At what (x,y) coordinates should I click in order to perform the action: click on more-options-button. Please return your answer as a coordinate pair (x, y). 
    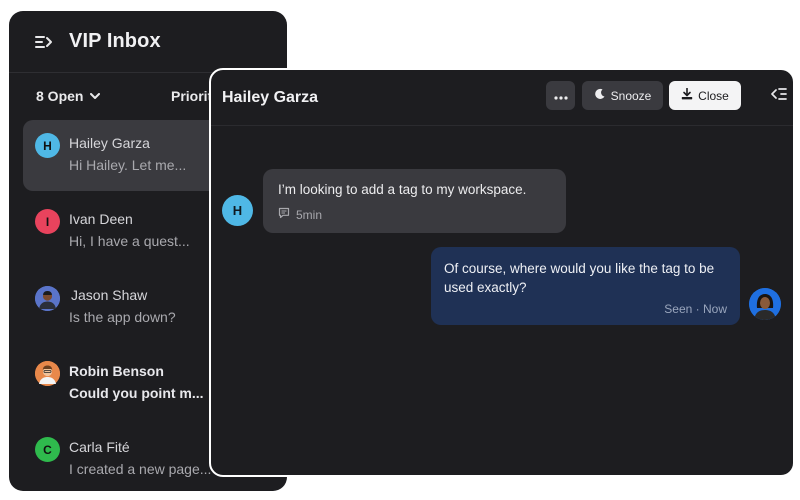
    Looking at the image, I should click on (560, 95).